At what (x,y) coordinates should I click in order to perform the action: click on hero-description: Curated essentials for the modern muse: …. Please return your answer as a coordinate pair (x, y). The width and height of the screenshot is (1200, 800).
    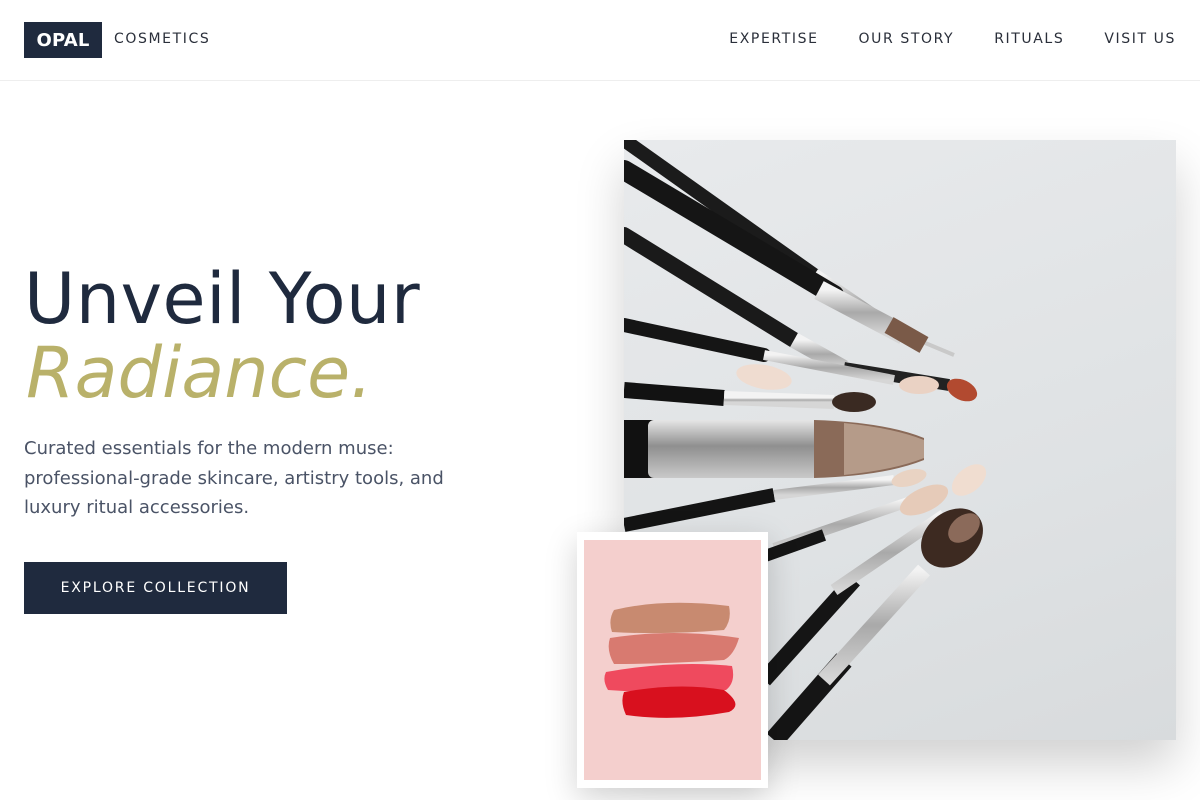
    Looking at the image, I should click on (234, 478).